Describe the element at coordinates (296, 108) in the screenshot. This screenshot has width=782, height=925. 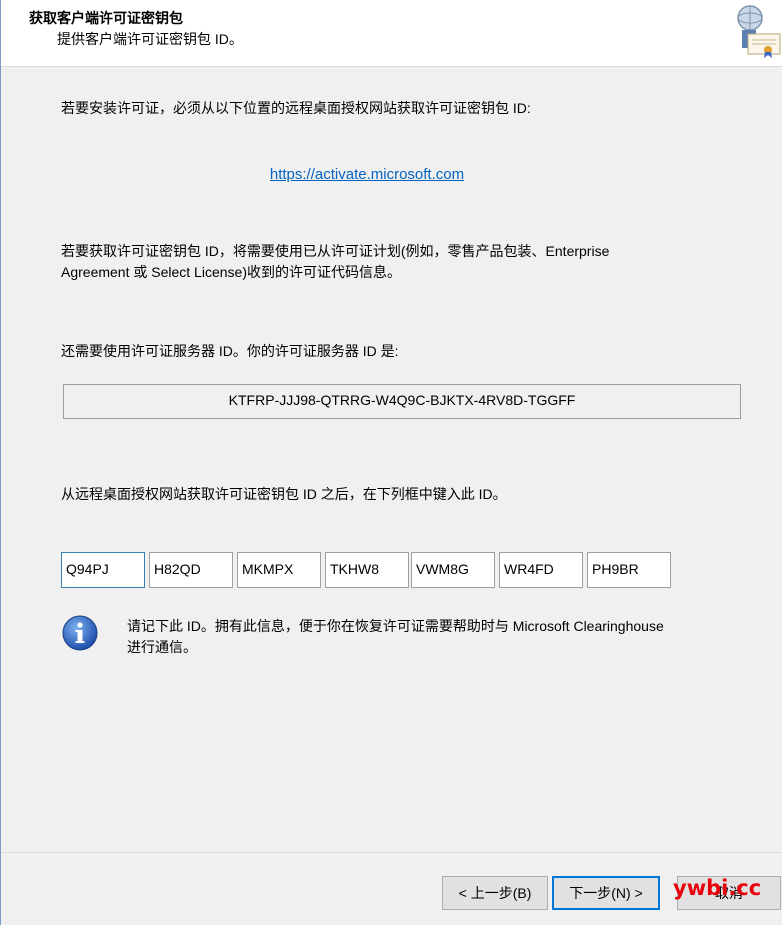
I see `intro-text: 若要安装许可证，必须从以下位置的远程桌面授权网站获取许可证密钥包 ID:` at that location.